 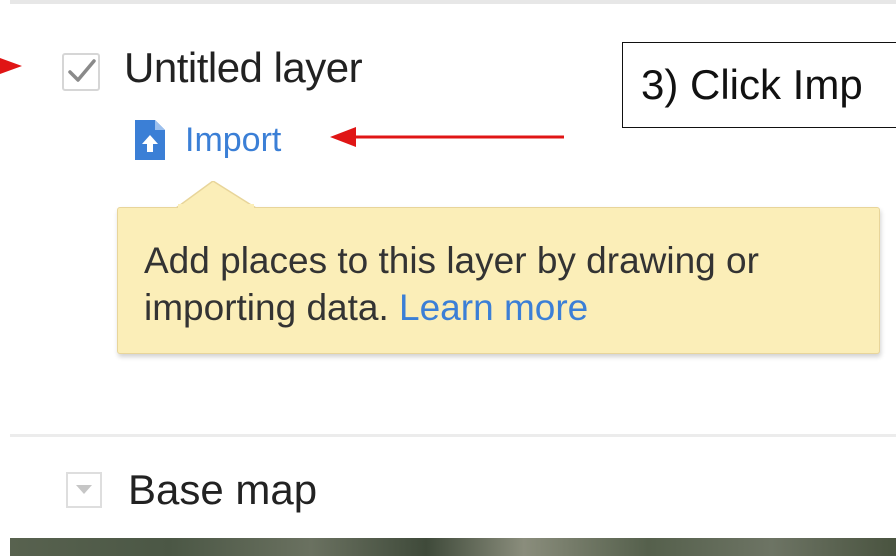 I want to click on instruction-callout: 3) Click Imp, so click(x=759, y=85).